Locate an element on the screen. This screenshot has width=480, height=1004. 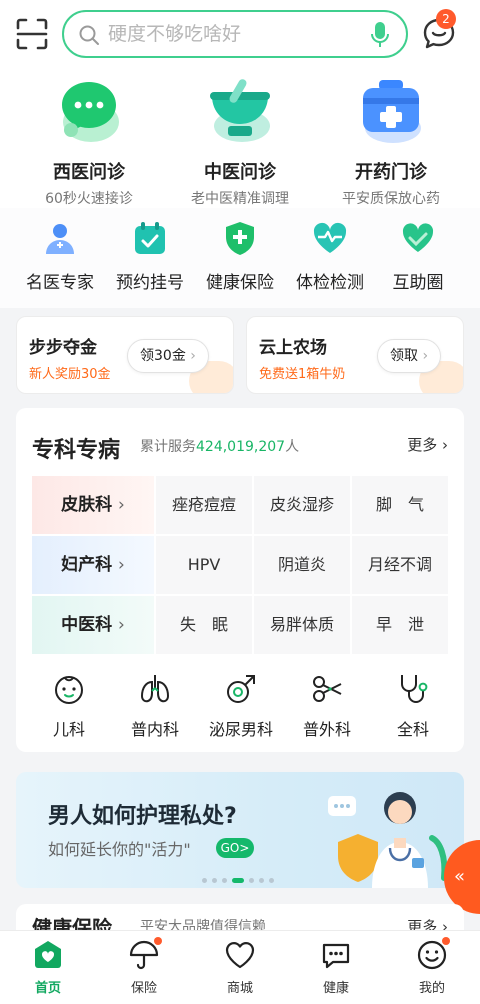
tab-label: 健康 is located at coordinates (335, 988).